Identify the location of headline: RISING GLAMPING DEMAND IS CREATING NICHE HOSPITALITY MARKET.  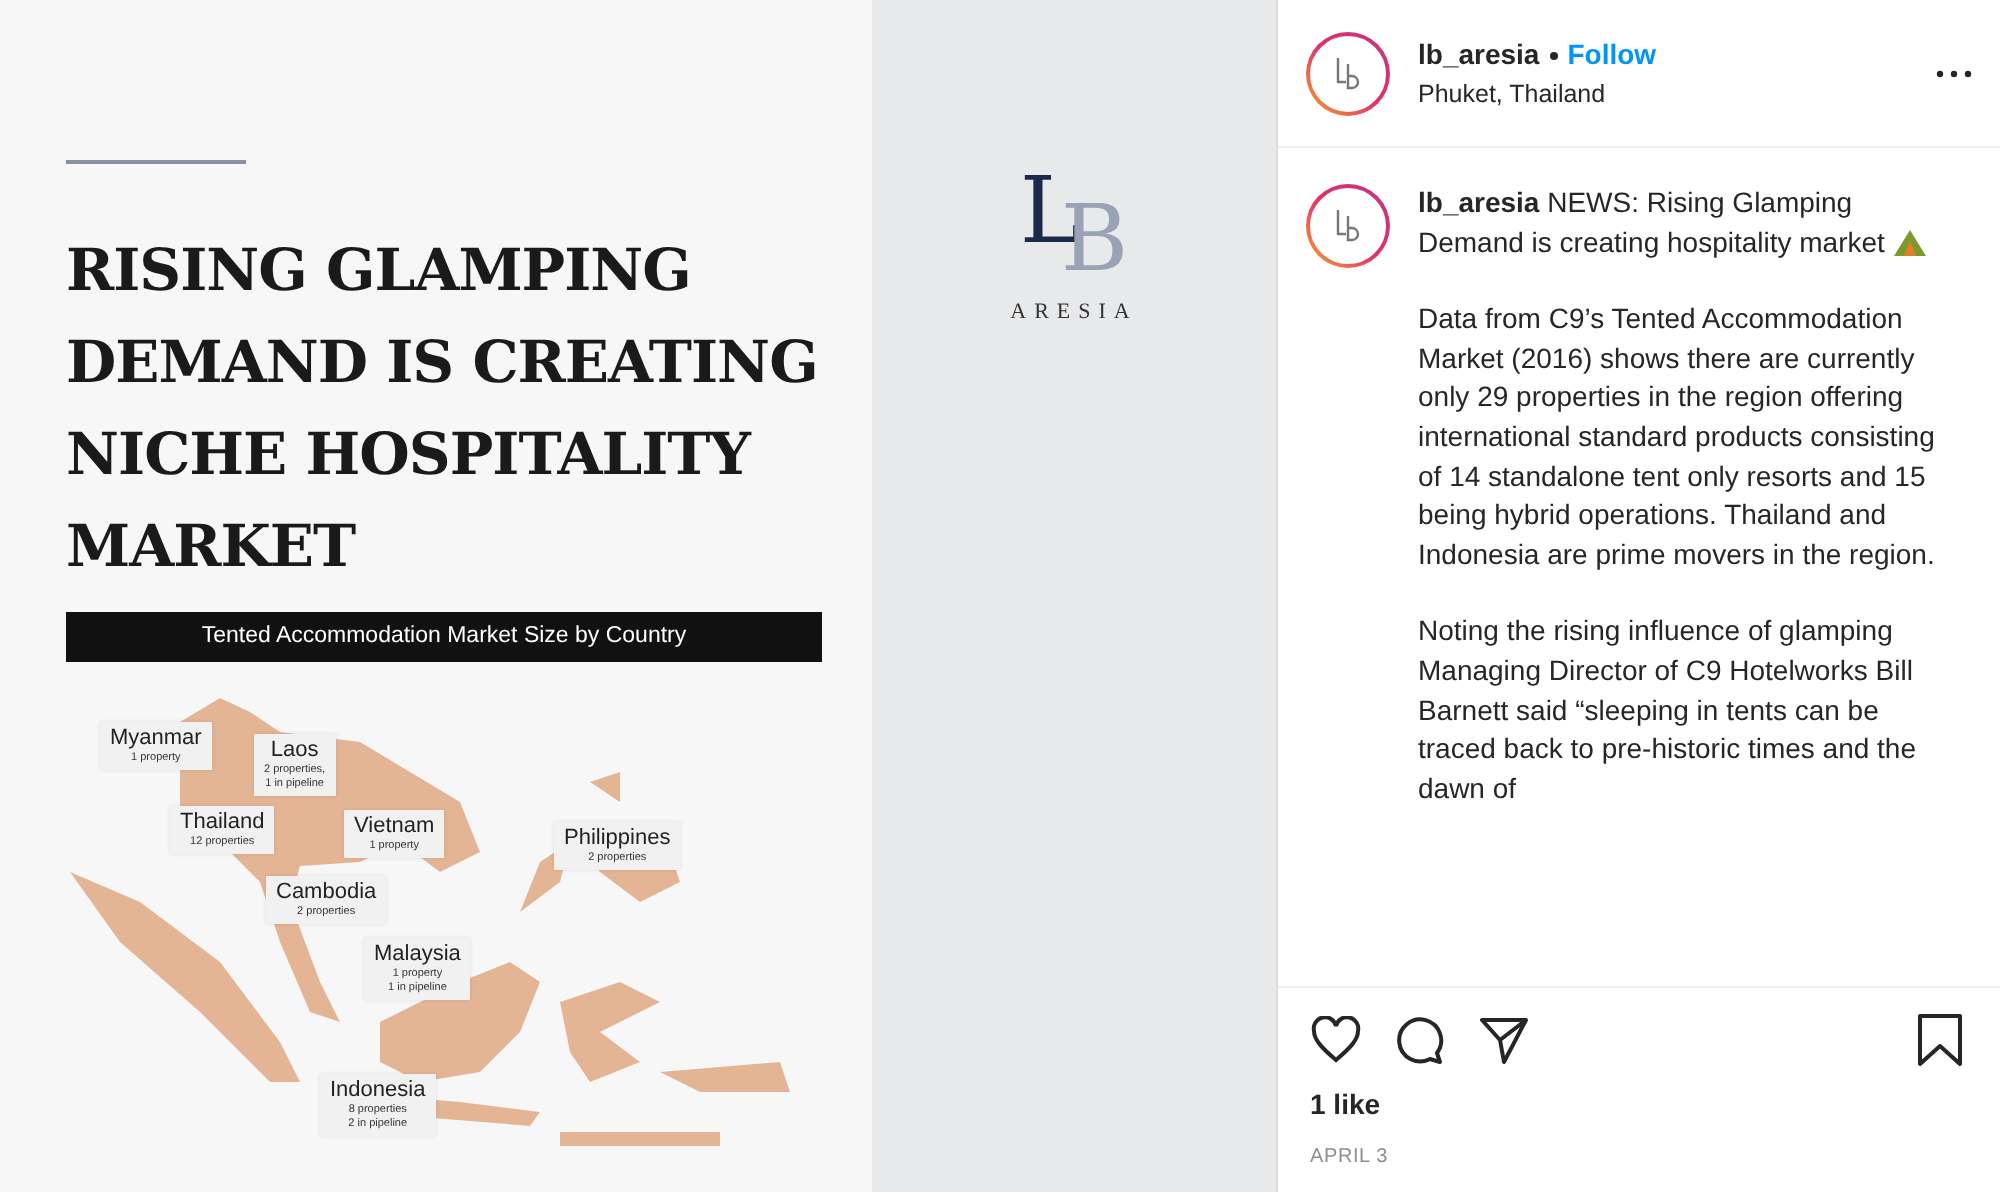
(443, 409).